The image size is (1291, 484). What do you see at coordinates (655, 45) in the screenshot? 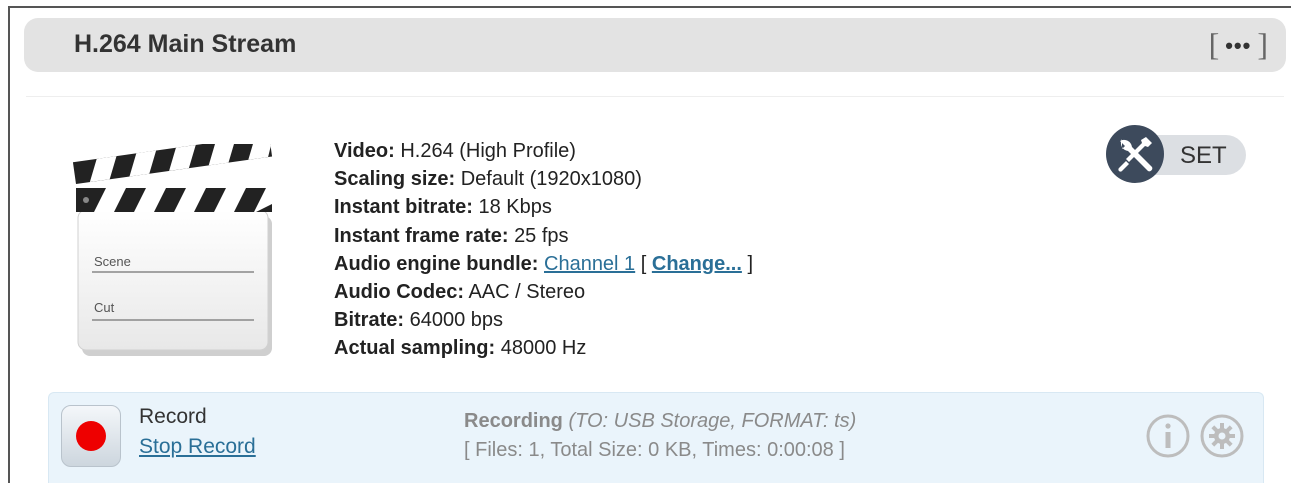
I see `stream-header: H.264 Main Stream [ ••• ]` at bounding box center [655, 45].